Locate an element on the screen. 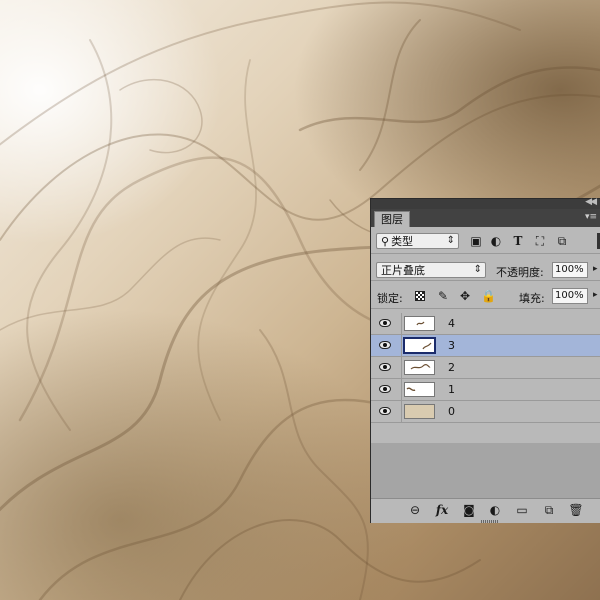  opacity-label: 不透明度: is located at coordinates (520, 272).